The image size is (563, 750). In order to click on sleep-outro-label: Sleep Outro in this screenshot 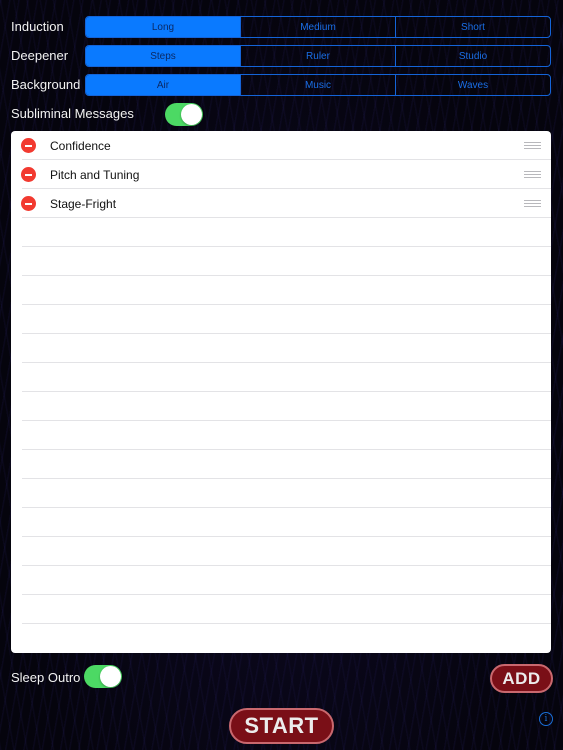, I will do `click(46, 677)`.